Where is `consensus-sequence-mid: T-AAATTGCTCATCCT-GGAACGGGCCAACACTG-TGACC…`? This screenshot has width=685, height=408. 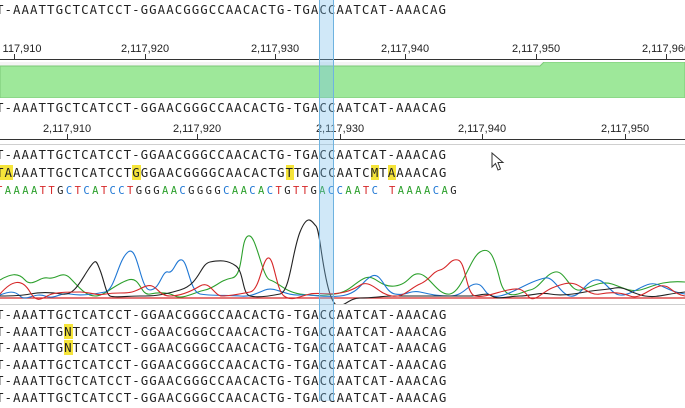 consensus-sequence-mid: T-AAATTGCTCATCCT-GGAACGGGCCAACACTG-TGACC… is located at coordinates (224, 107).